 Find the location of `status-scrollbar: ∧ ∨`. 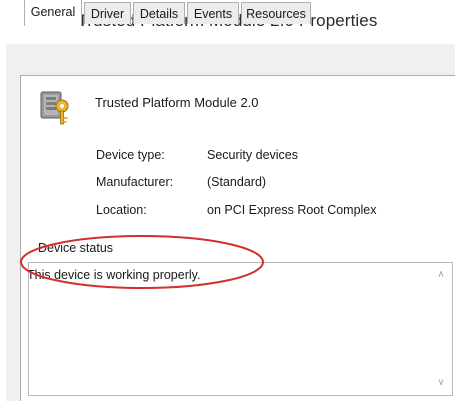

status-scrollbar: ∧ ∨ is located at coordinates (441, 329).